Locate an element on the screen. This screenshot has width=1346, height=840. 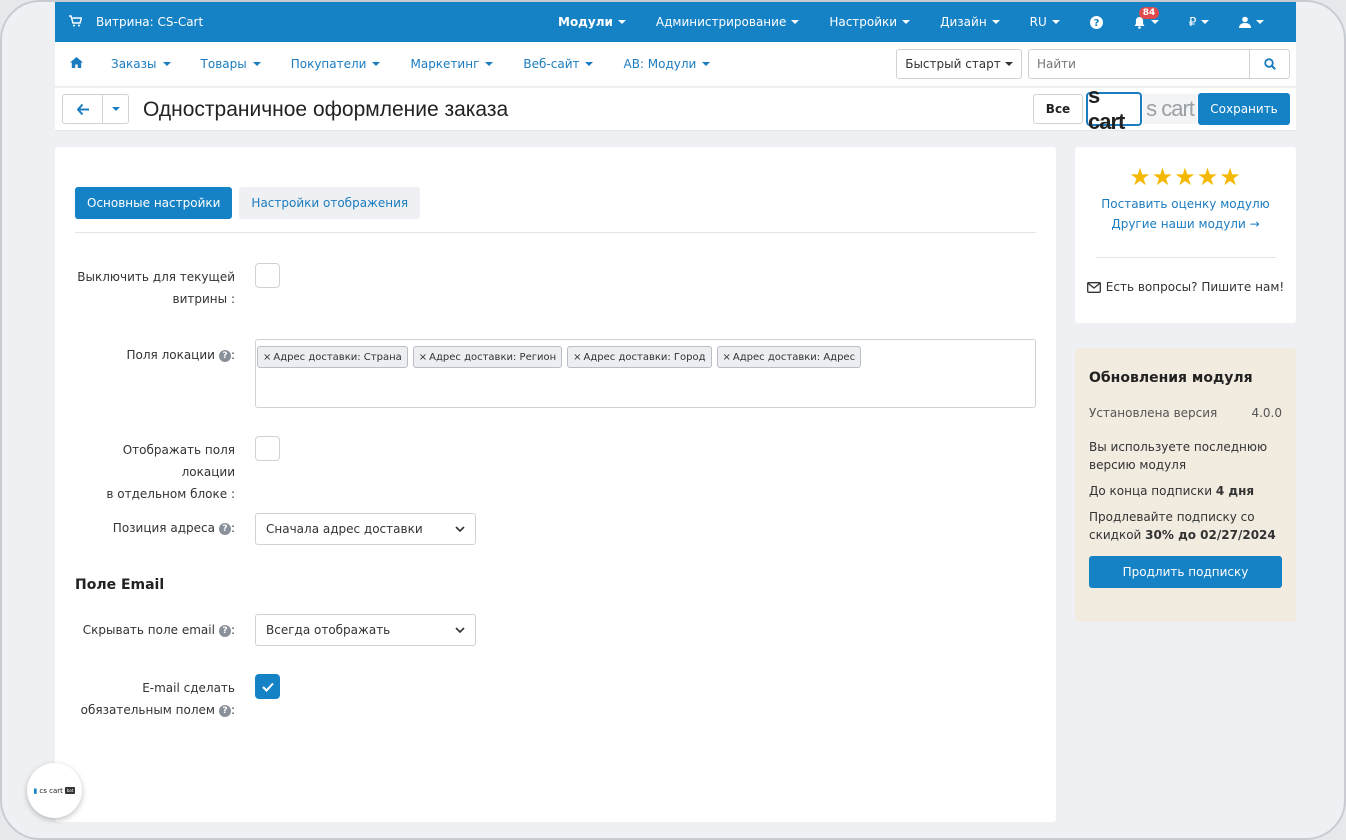
search-button is located at coordinates (1269, 64).